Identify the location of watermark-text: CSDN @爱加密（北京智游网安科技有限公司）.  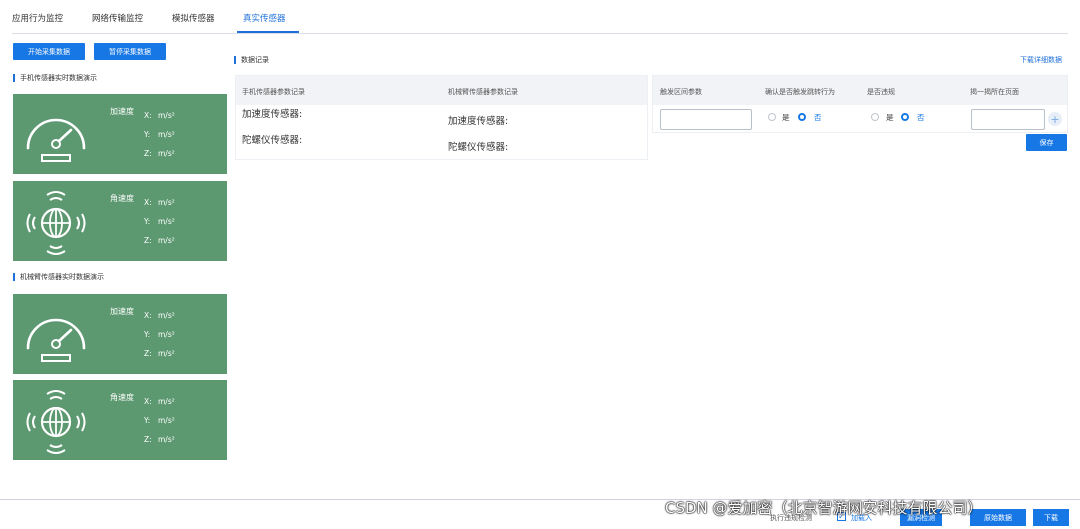
(824, 508).